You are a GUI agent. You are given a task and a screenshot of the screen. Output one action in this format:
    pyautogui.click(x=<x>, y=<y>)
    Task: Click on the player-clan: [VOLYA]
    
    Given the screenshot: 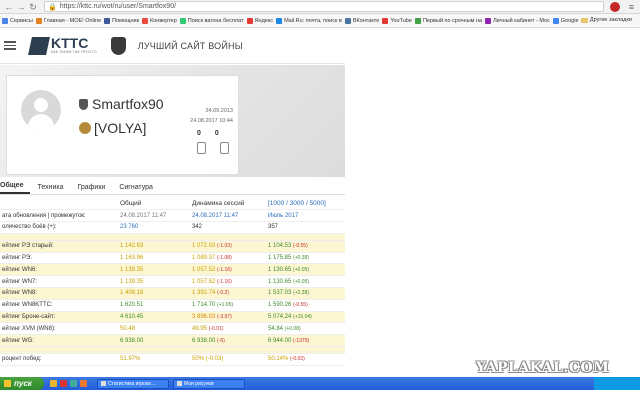 What is the action you would take?
    pyautogui.click(x=112, y=128)
    